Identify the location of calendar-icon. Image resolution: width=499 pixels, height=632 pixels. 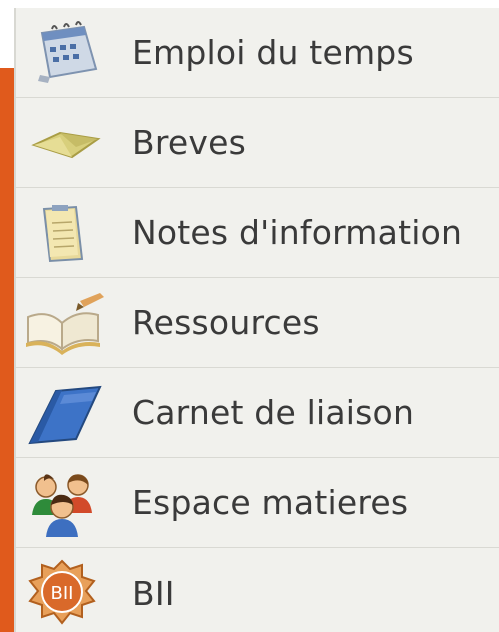
(63, 53).